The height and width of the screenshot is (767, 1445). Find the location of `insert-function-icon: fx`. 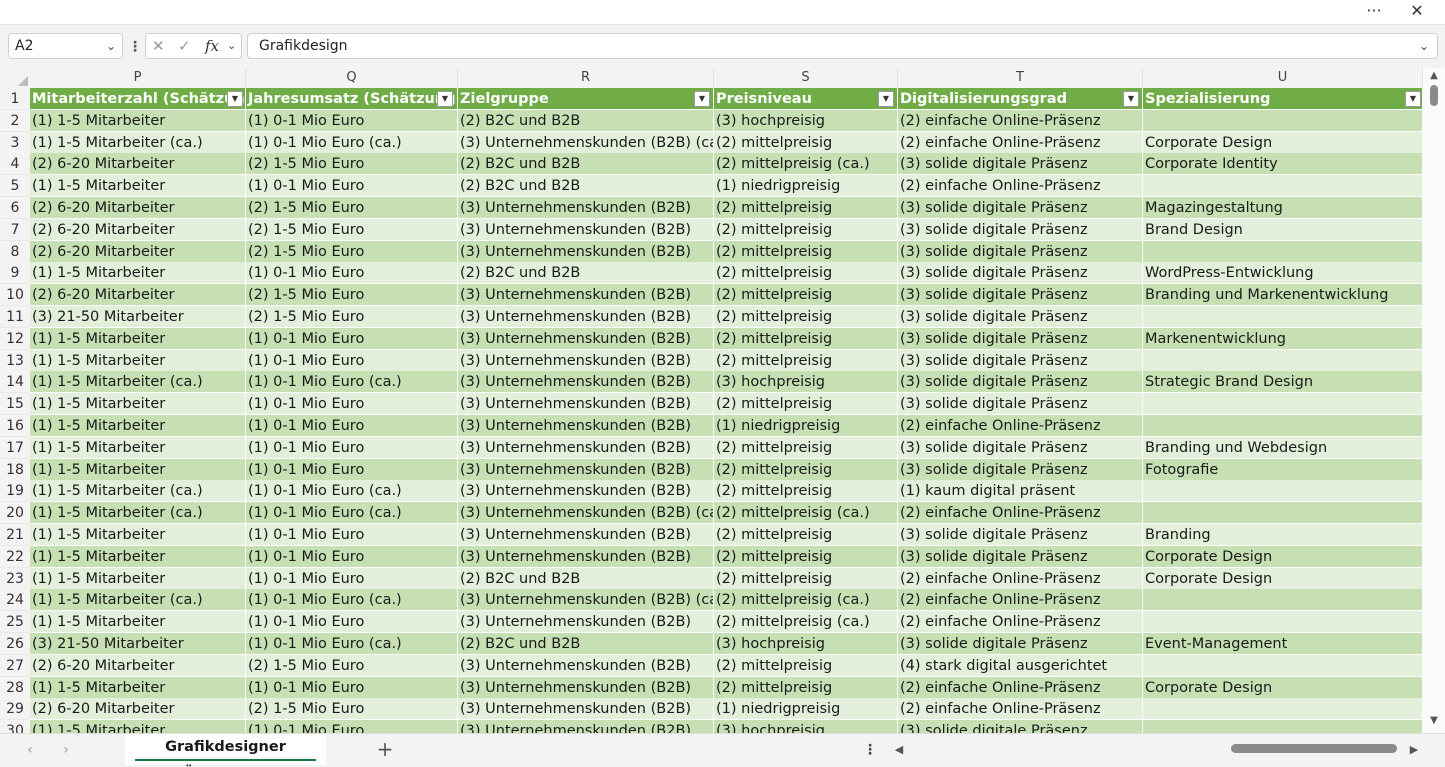

insert-function-icon: fx is located at coordinates (212, 46).